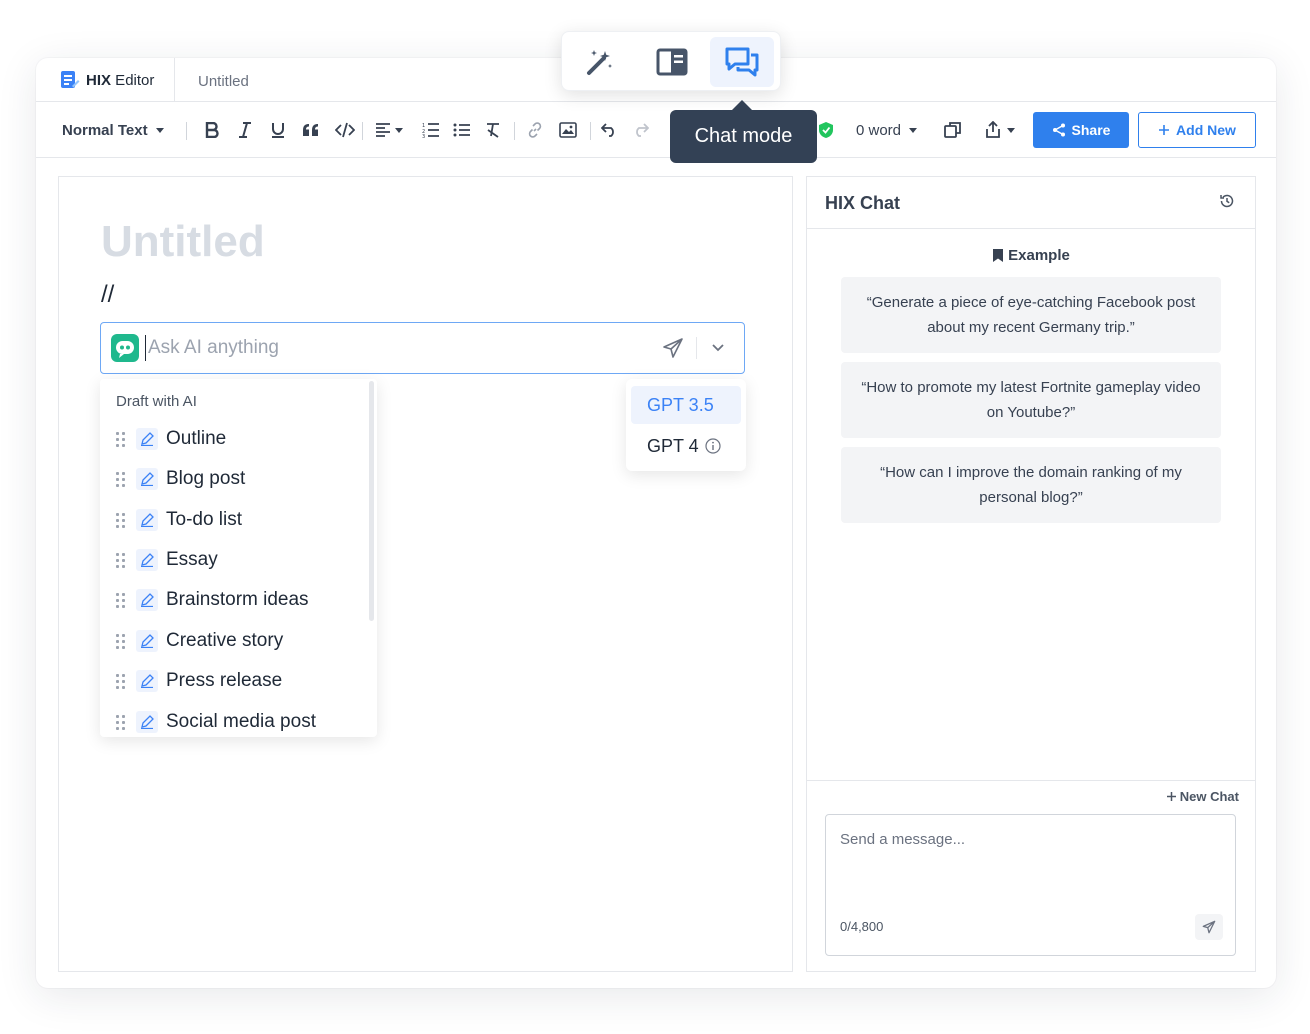  Describe the element at coordinates (212, 130) in the screenshot. I see `bold-button` at that location.